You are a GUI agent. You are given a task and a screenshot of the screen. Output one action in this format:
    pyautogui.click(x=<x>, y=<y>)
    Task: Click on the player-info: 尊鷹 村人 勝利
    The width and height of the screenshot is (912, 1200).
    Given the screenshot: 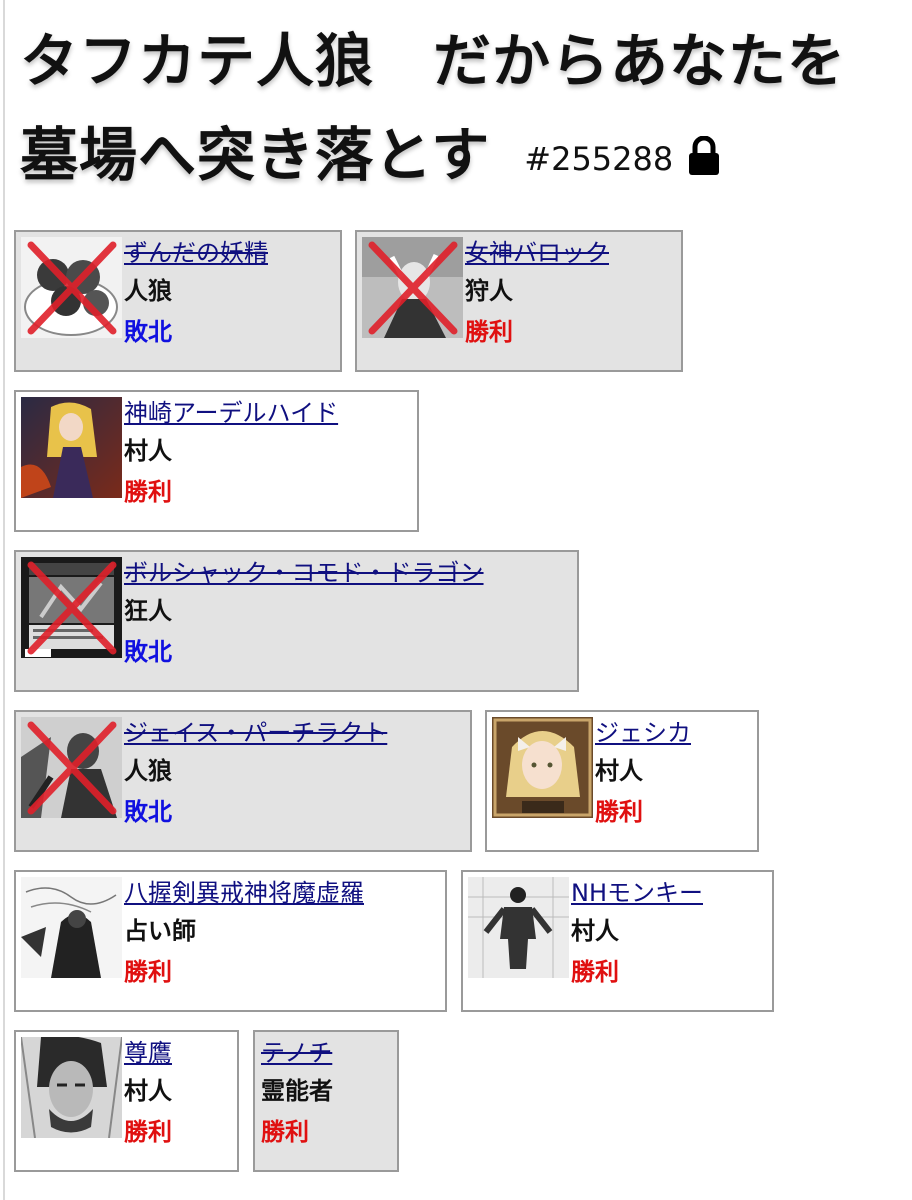 What is the action you would take?
    pyautogui.click(x=148, y=1094)
    